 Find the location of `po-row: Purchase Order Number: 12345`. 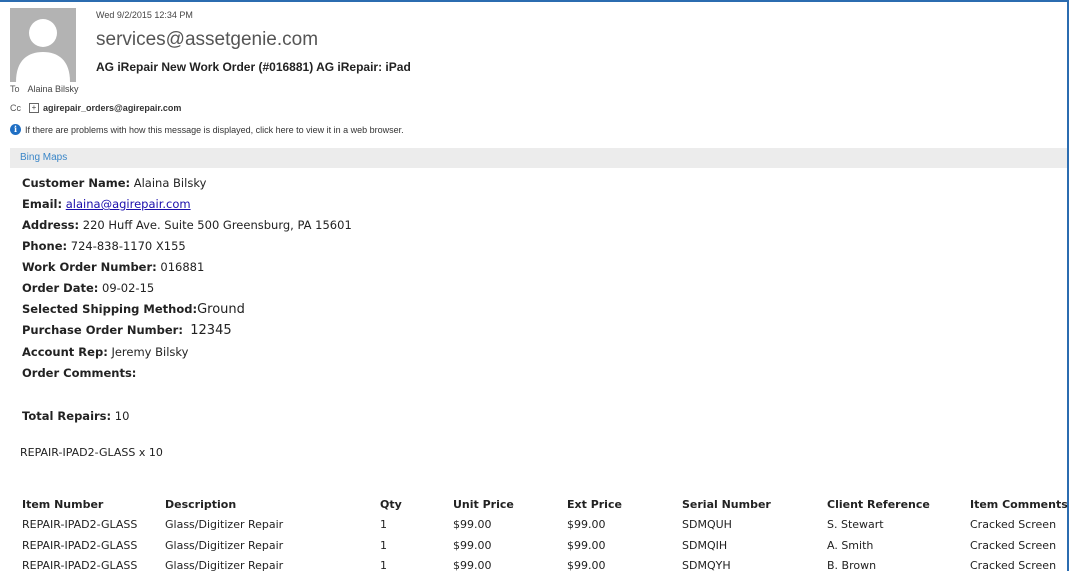

po-row: Purchase Order Number: 12345 is located at coordinates (127, 330).